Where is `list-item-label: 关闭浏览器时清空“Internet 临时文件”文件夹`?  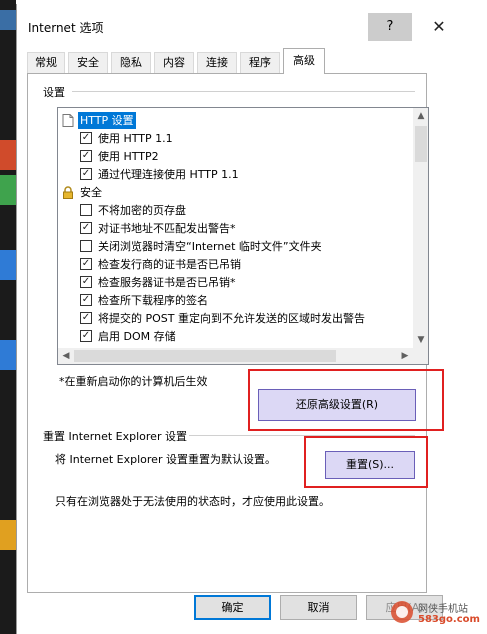
list-item-label: 关闭浏览器时清空“Internet 临时文件”文件夹 is located at coordinates (210, 246).